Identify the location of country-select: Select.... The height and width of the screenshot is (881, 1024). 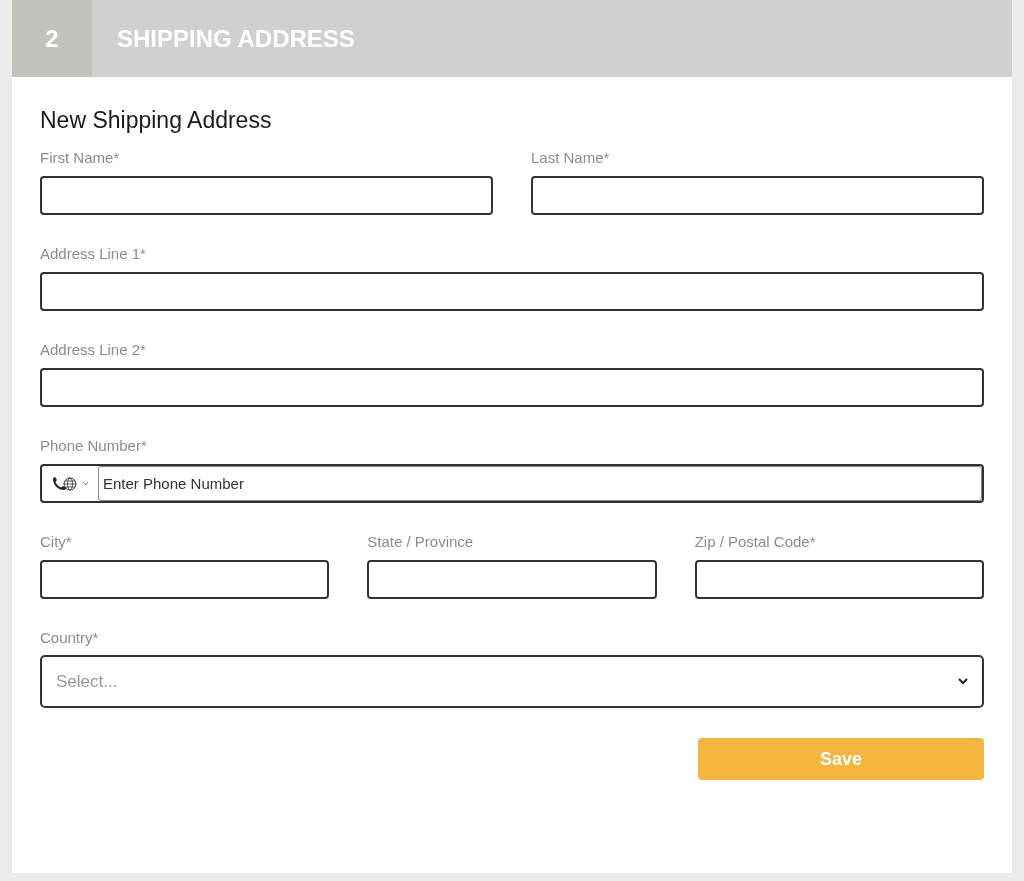
(512, 681).